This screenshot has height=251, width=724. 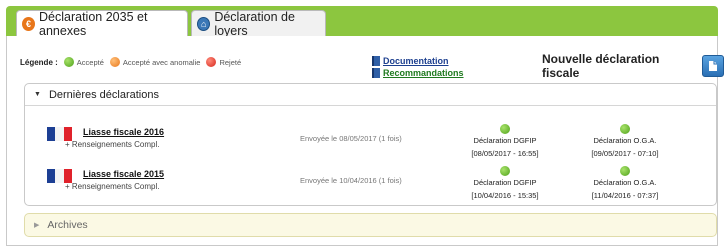 I want to click on orange-status-icon, so click(x=114, y=62).